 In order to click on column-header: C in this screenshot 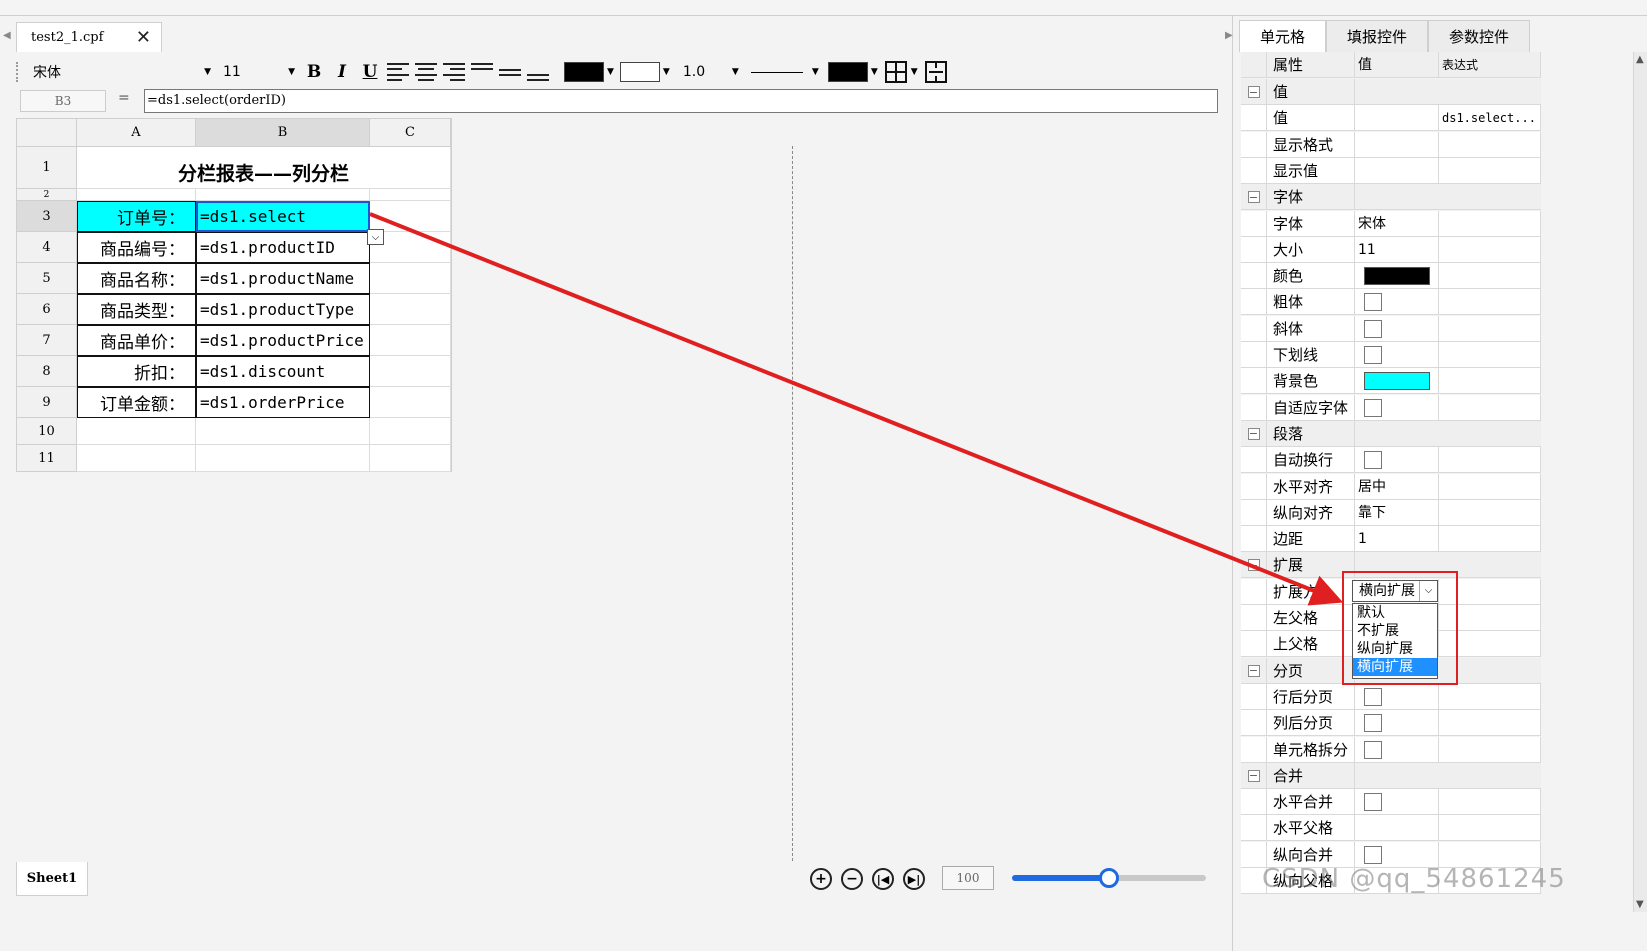, I will do `click(410, 133)`.